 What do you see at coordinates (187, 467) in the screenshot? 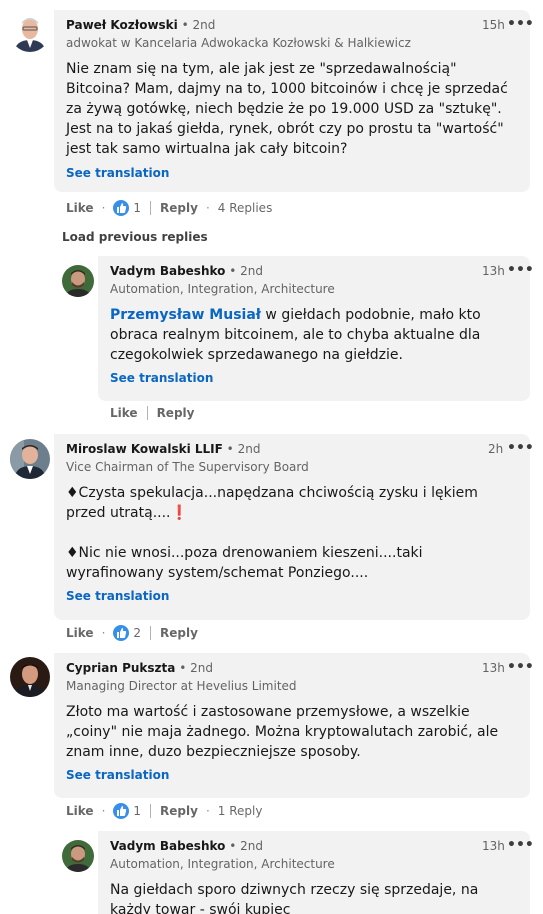
I see `commenter-headline: Vice Chairman of The Supervisory Board` at bounding box center [187, 467].